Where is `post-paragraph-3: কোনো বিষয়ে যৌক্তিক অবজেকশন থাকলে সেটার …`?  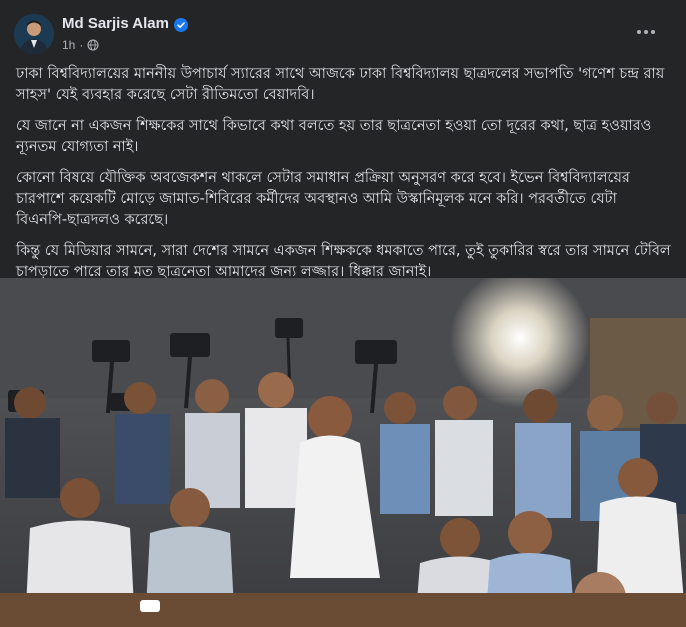 post-paragraph-3: কোনো বিষয়ে যৌক্তিক অবজেকশন থাকলে সেটার … is located at coordinates (323, 199).